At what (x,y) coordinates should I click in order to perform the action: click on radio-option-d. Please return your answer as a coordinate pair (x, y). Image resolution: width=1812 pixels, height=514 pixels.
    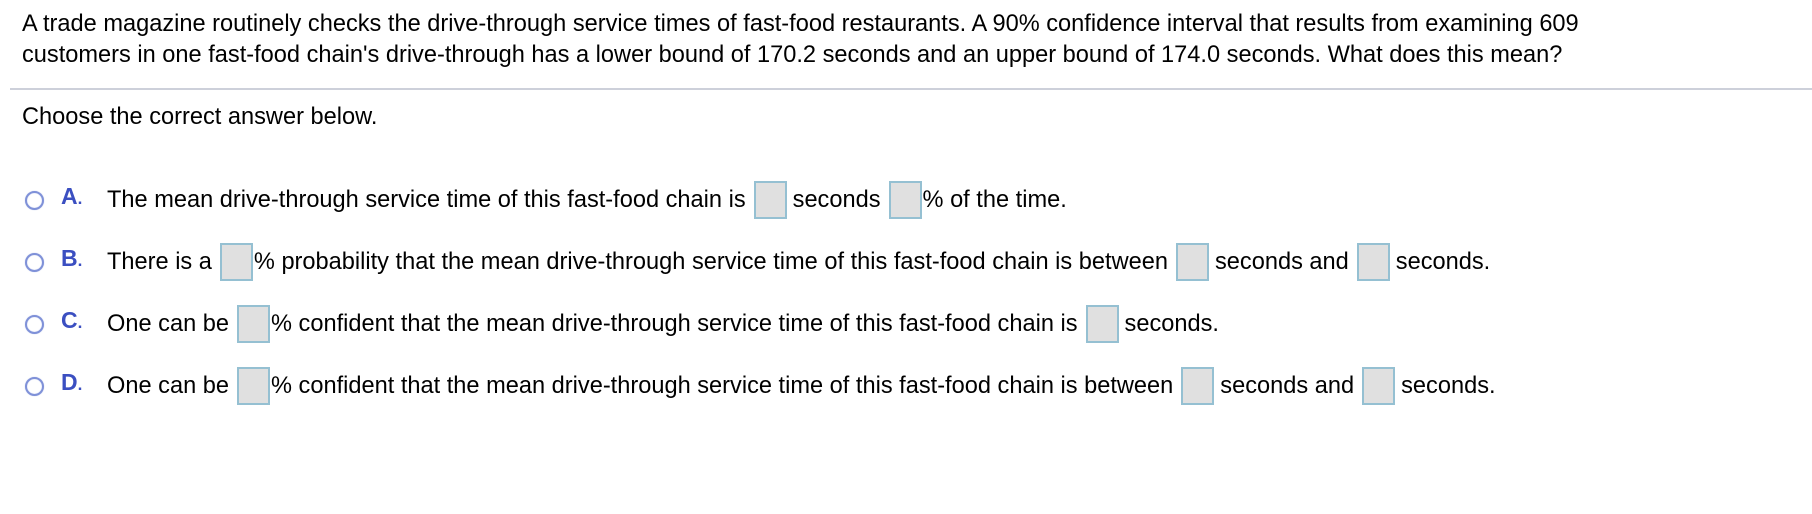
    Looking at the image, I should click on (34, 386).